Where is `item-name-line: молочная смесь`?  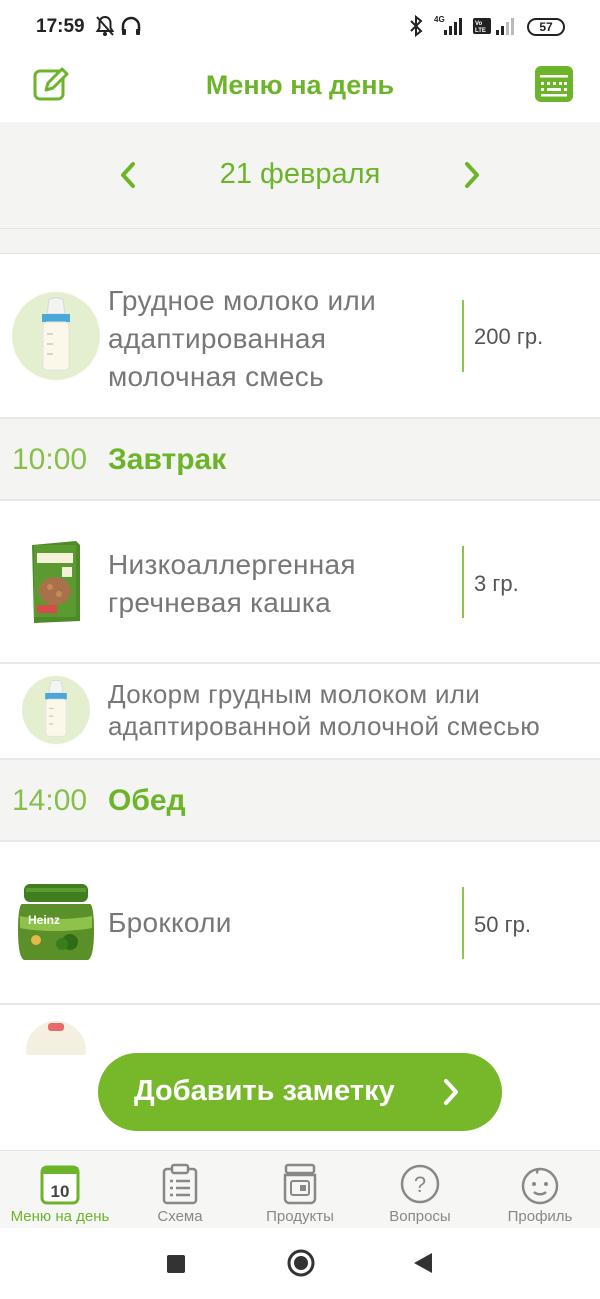
item-name-line: молочная смесь is located at coordinates (216, 376).